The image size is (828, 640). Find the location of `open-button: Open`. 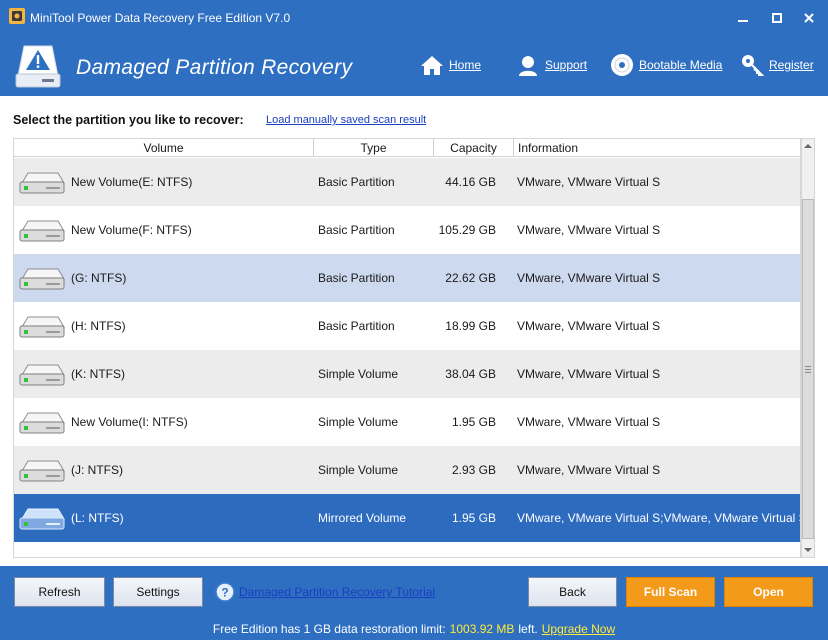

open-button: Open is located at coordinates (768, 592).